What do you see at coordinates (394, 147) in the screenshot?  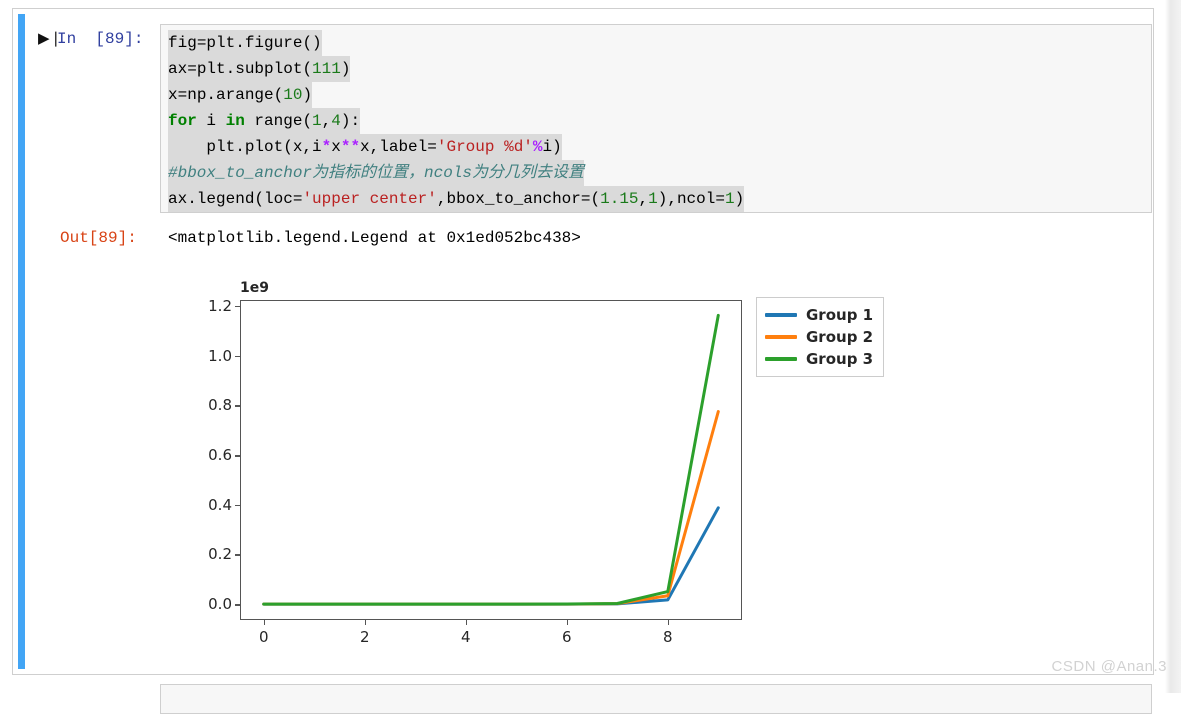 I see `code-token: x,label` at bounding box center [394, 147].